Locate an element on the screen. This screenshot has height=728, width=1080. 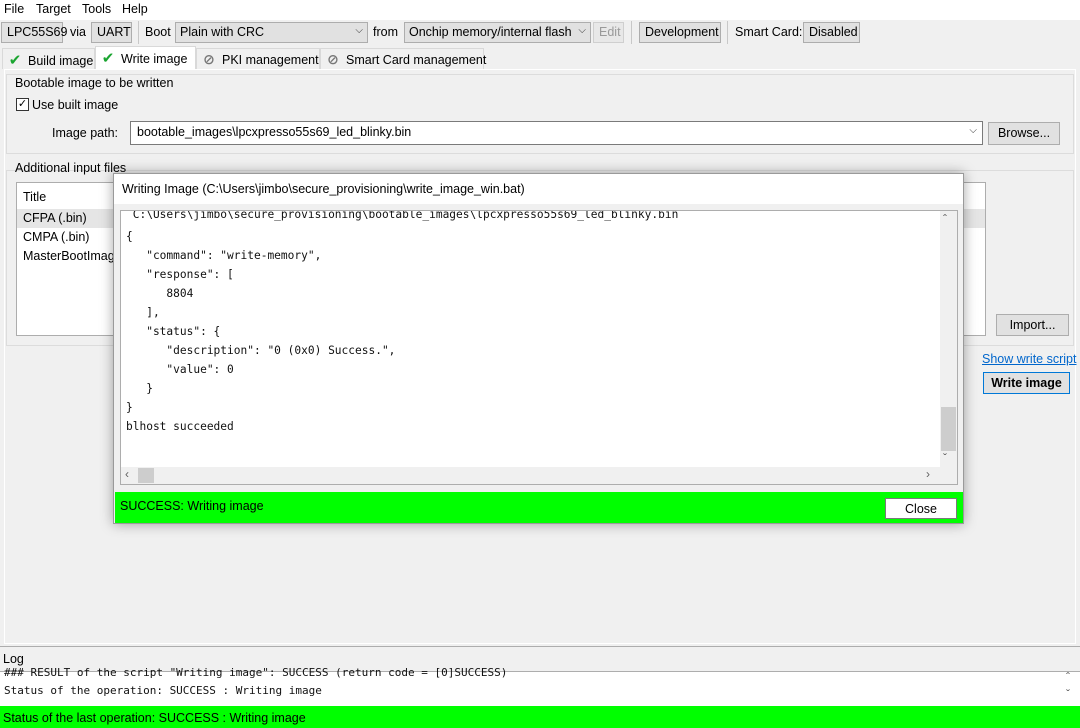
show-write-script-link: Show write script is located at coordinates (1029, 359).